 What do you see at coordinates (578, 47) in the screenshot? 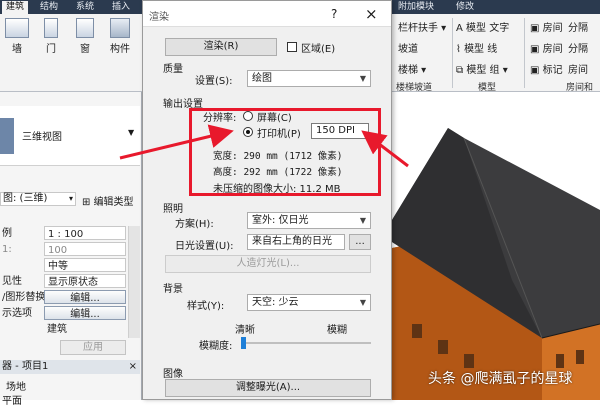
I see `area-separator-button: 分隔` at bounding box center [578, 47].